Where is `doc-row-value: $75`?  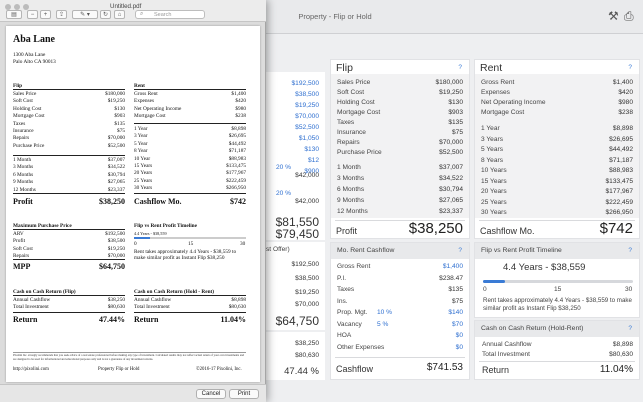
doc-row-value: $75 is located at coordinates (121, 131).